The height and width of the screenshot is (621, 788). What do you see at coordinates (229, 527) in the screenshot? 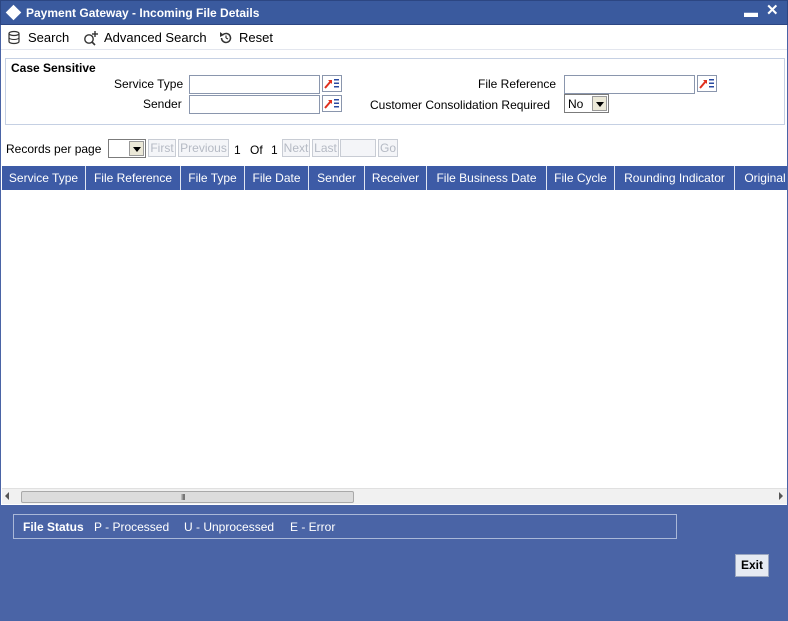
I see `status-unprocessed: U - Unprocessed` at bounding box center [229, 527].